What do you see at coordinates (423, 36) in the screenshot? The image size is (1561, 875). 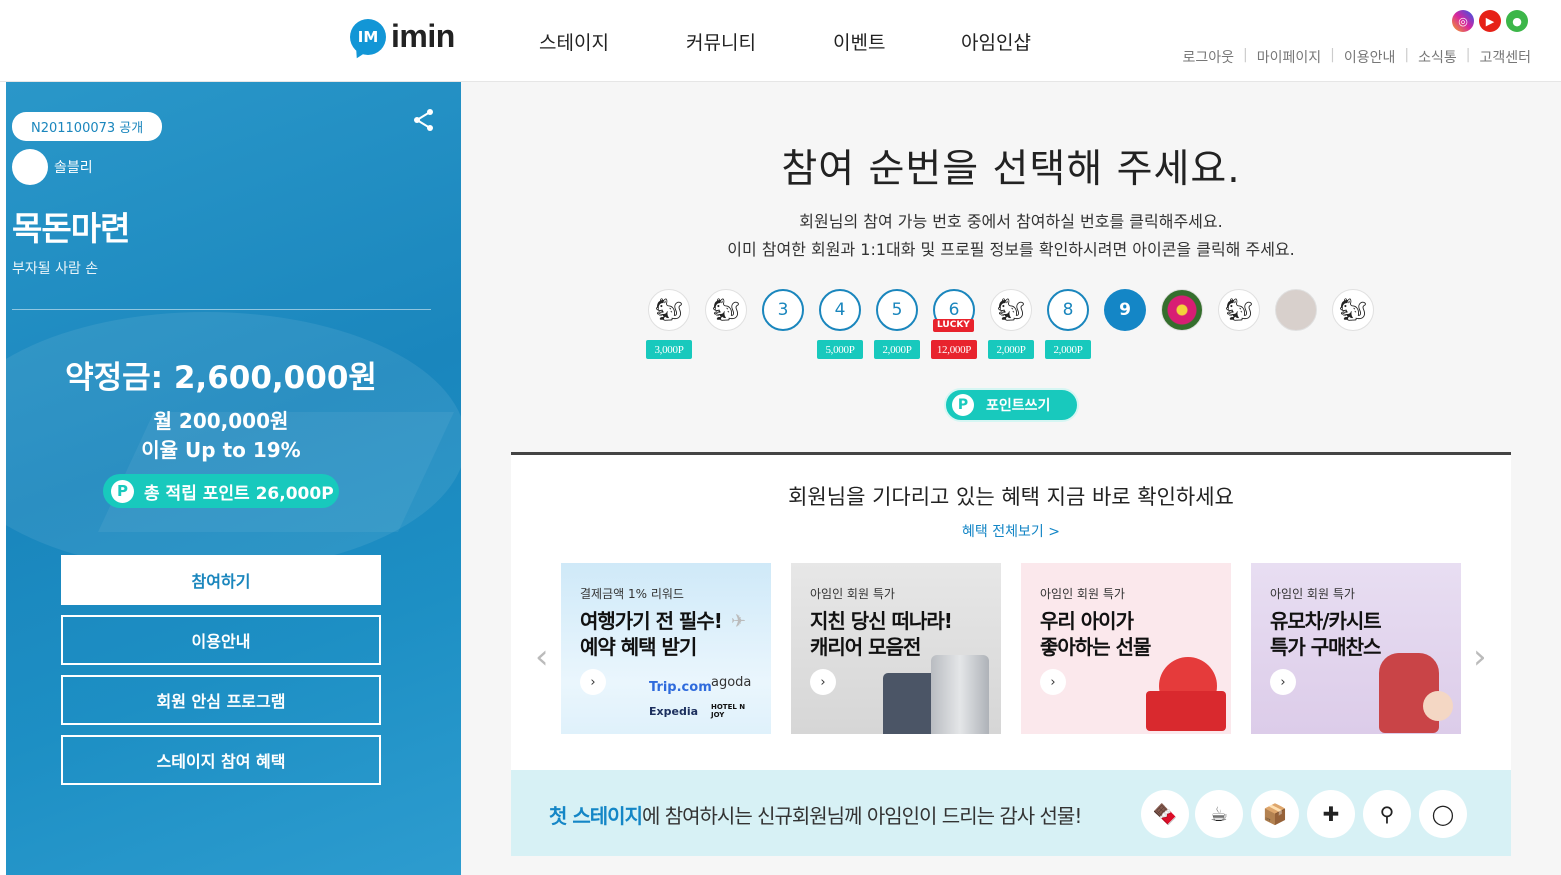 I see `logo-text: imin` at bounding box center [423, 36].